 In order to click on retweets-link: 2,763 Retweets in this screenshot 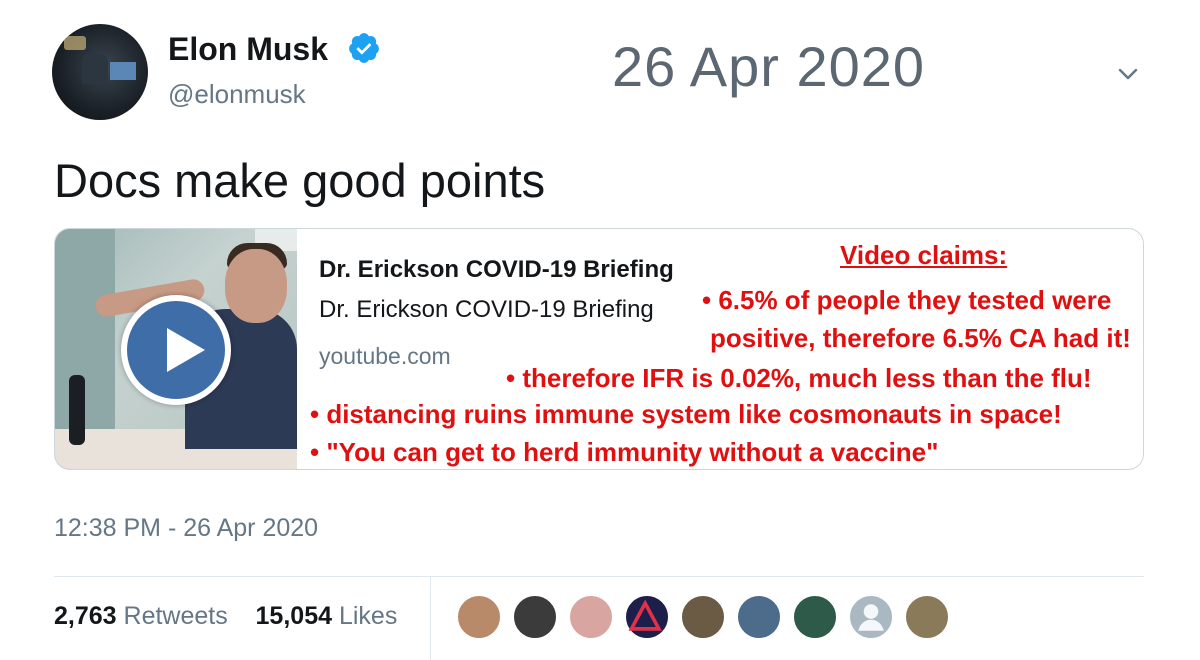, I will do `click(141, 616)`.